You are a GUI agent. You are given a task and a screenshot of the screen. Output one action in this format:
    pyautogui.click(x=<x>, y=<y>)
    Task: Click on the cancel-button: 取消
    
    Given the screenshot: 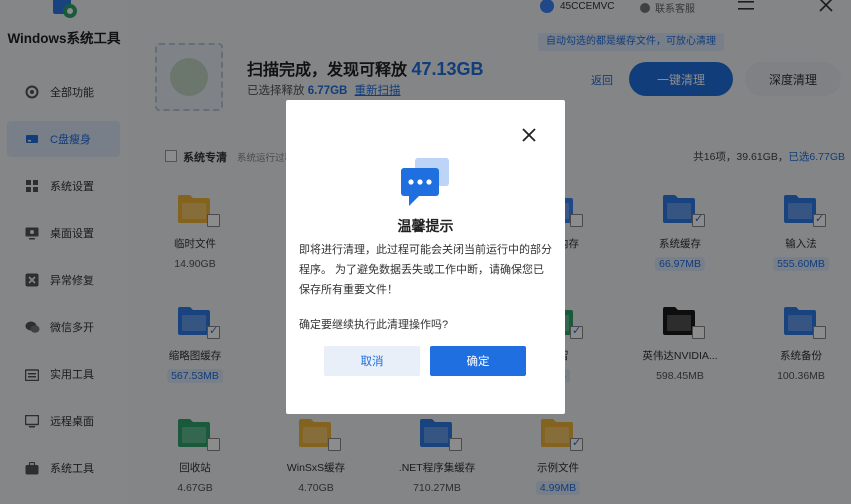 What is the action you would take?
    pyautogui.click(x=372, y=361)
    